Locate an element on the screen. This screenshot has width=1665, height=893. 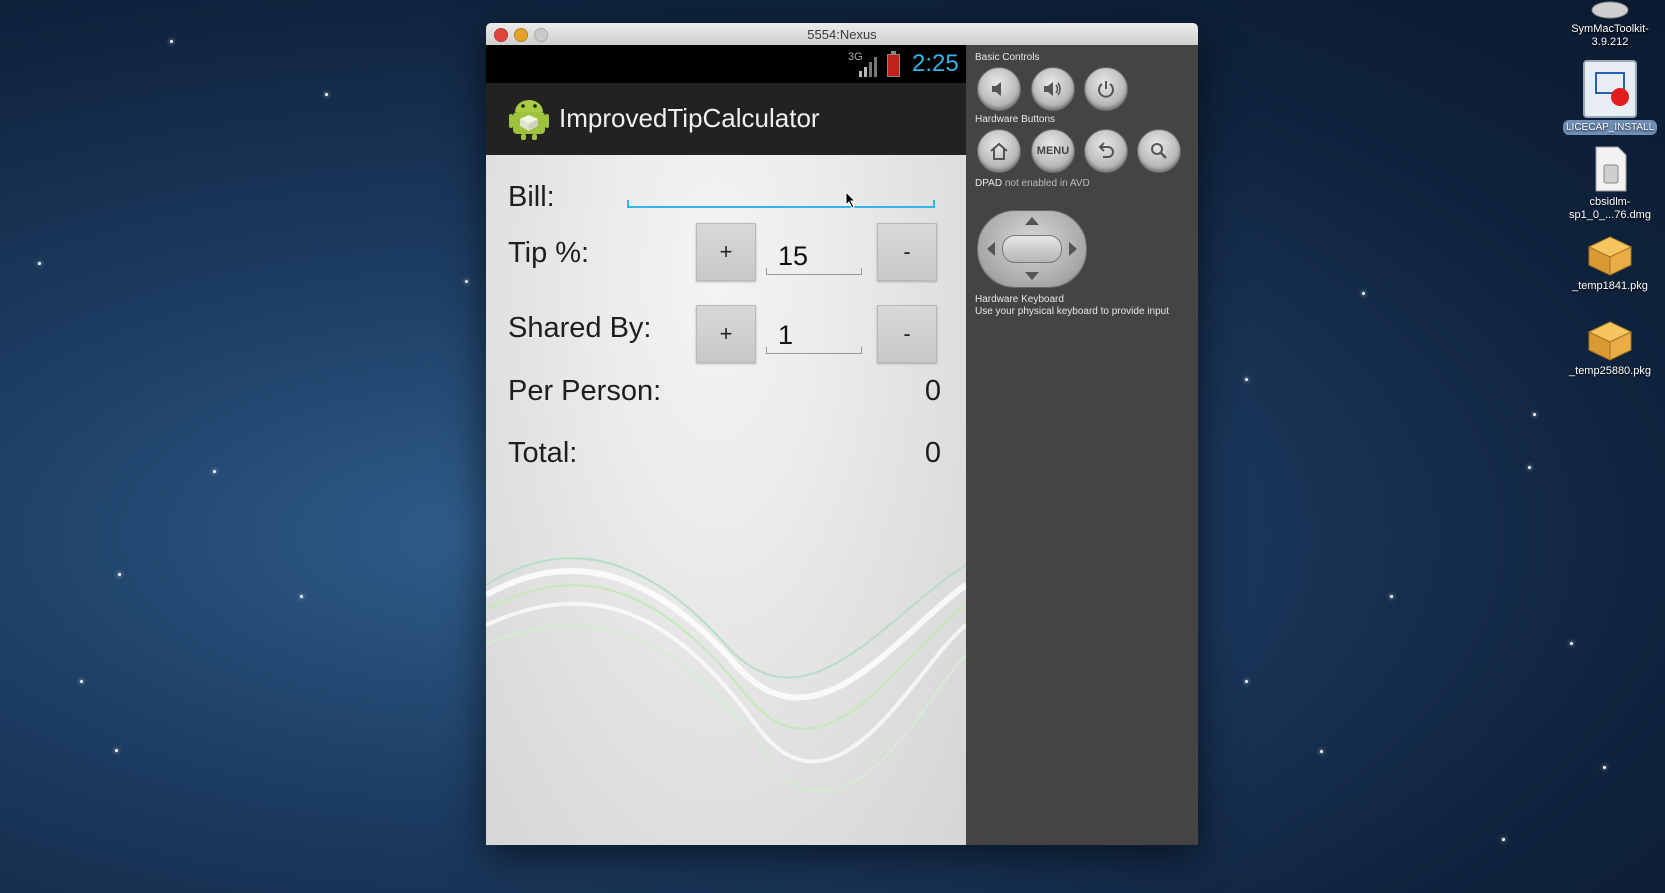
search-icon is located at coordinates (1159, 151).